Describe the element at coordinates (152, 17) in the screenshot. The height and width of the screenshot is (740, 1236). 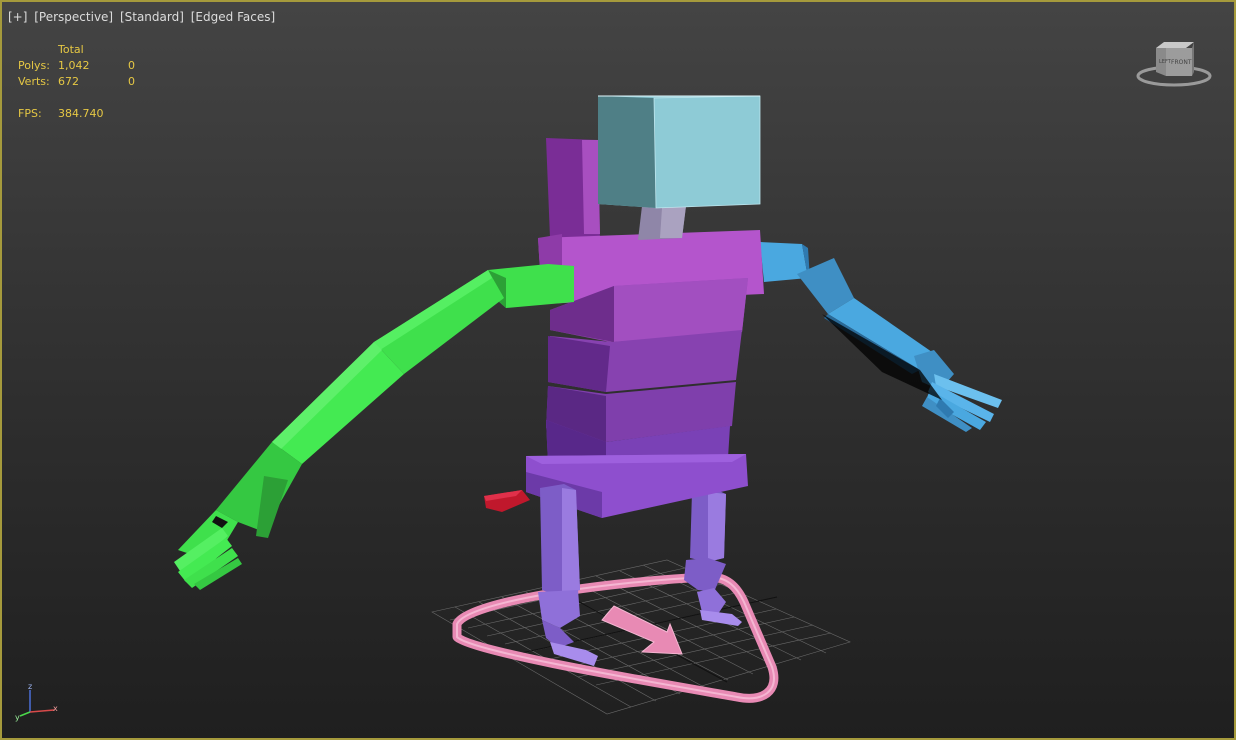
I see `viewport-render-mode-menu: [Standard]` at that location.